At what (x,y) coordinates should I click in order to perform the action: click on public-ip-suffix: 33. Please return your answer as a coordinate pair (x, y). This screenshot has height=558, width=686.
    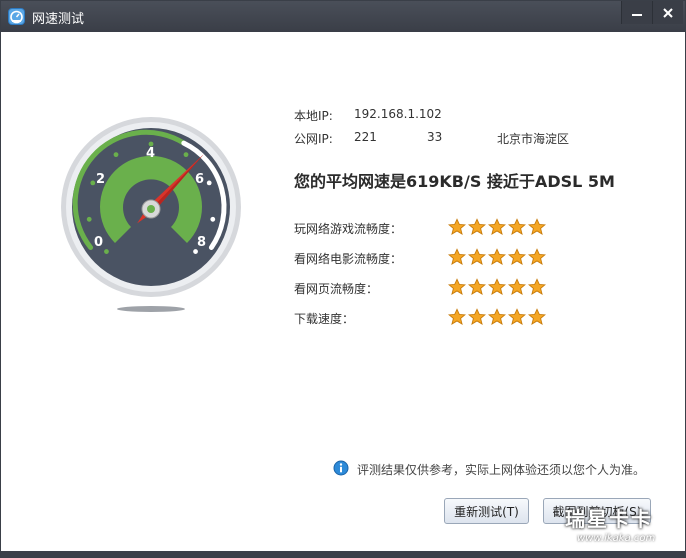
    Looking at the image, I should click on (435, 137).